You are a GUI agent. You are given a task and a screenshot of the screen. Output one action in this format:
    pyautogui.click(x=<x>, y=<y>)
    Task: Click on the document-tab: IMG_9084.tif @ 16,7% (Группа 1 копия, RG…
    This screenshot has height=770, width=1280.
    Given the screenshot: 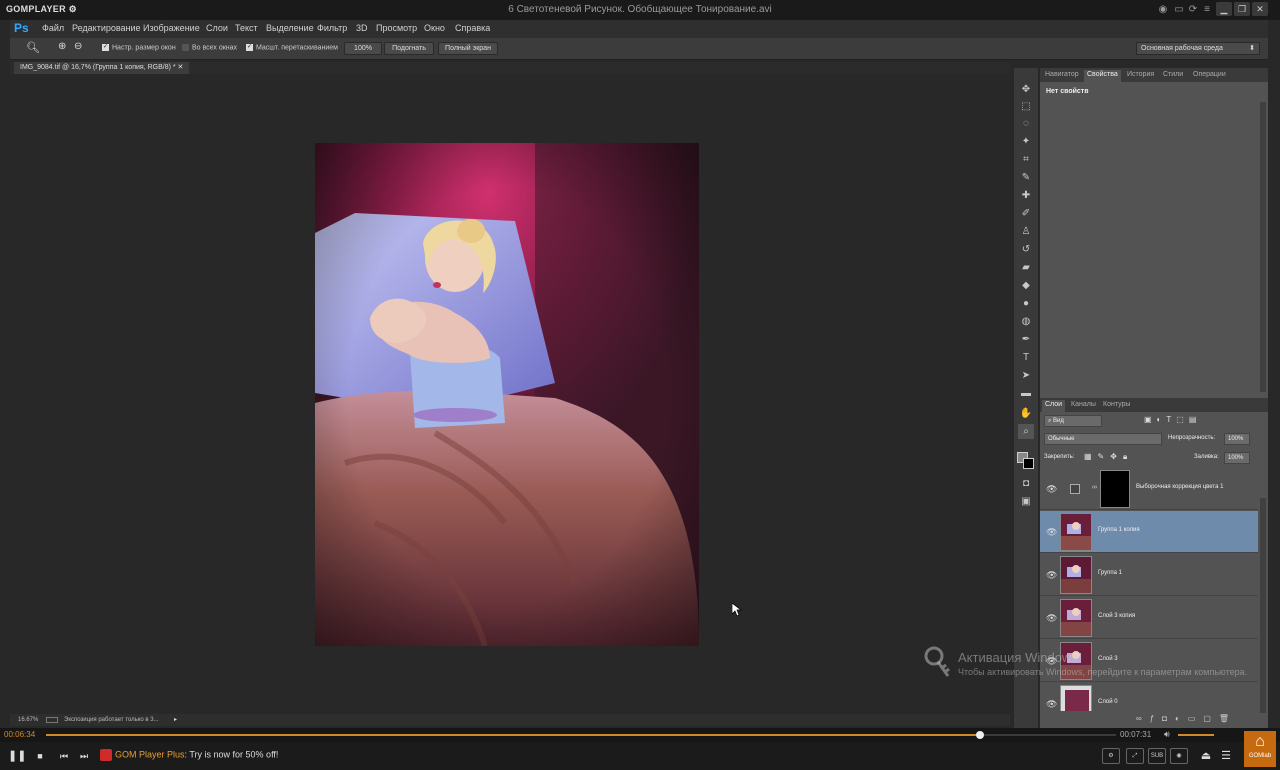 What is the action you would take?
    pyautogui.click(x=102, y=68)
    